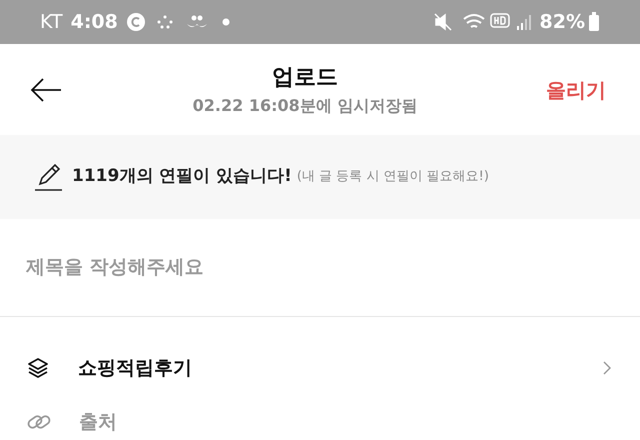 The image size is (640, 440). Describe the element at coordinates (49, 177) in the screenshot. I see `pencil-icon` at that location.